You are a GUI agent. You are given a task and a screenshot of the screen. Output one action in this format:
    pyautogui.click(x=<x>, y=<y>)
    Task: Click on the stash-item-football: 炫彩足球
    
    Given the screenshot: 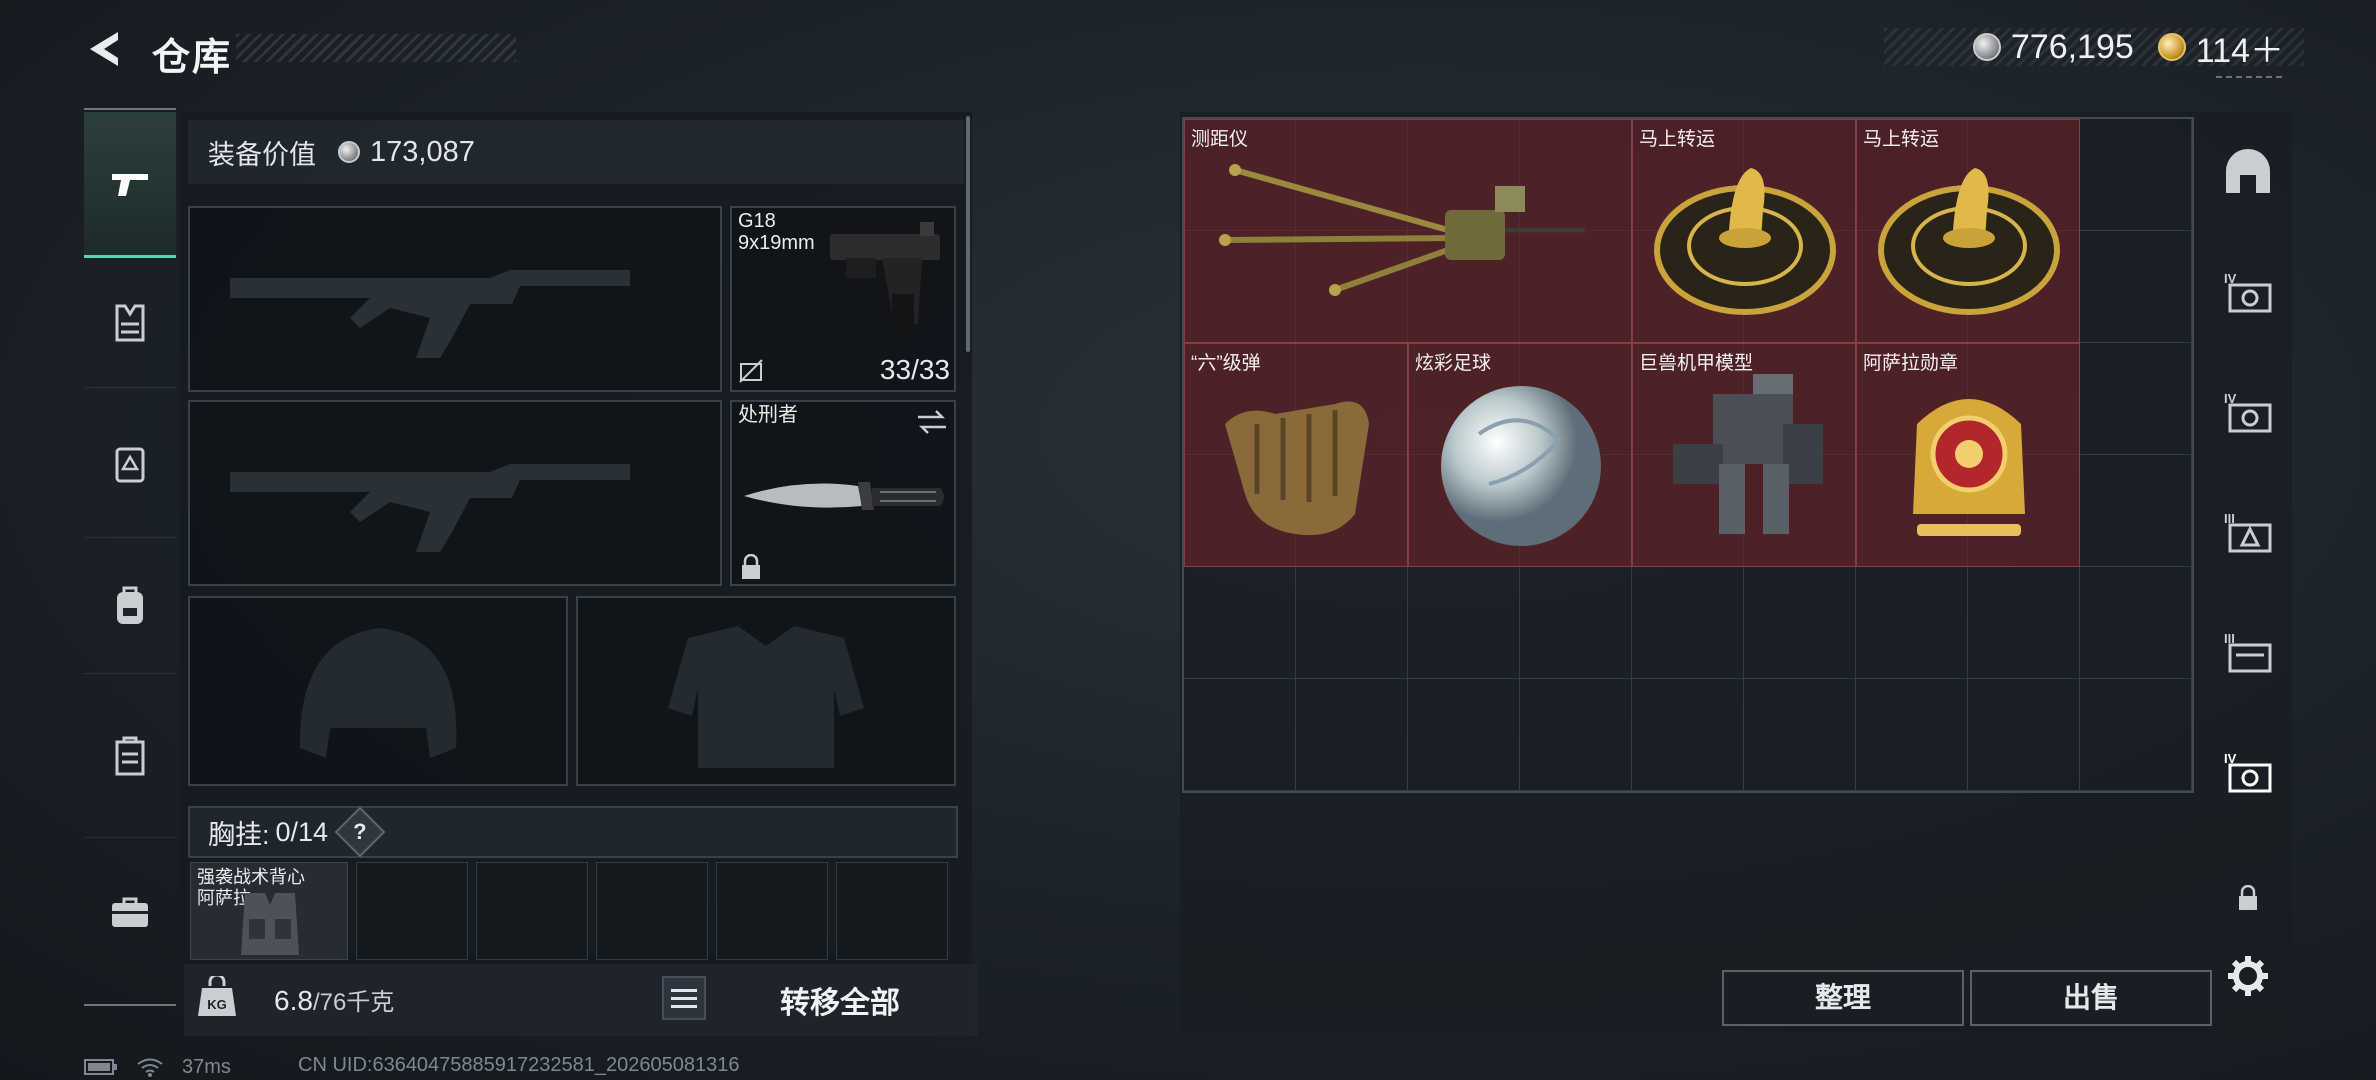 What is the action you would take?
    pyautogui.click(x=1520, y=455)
    